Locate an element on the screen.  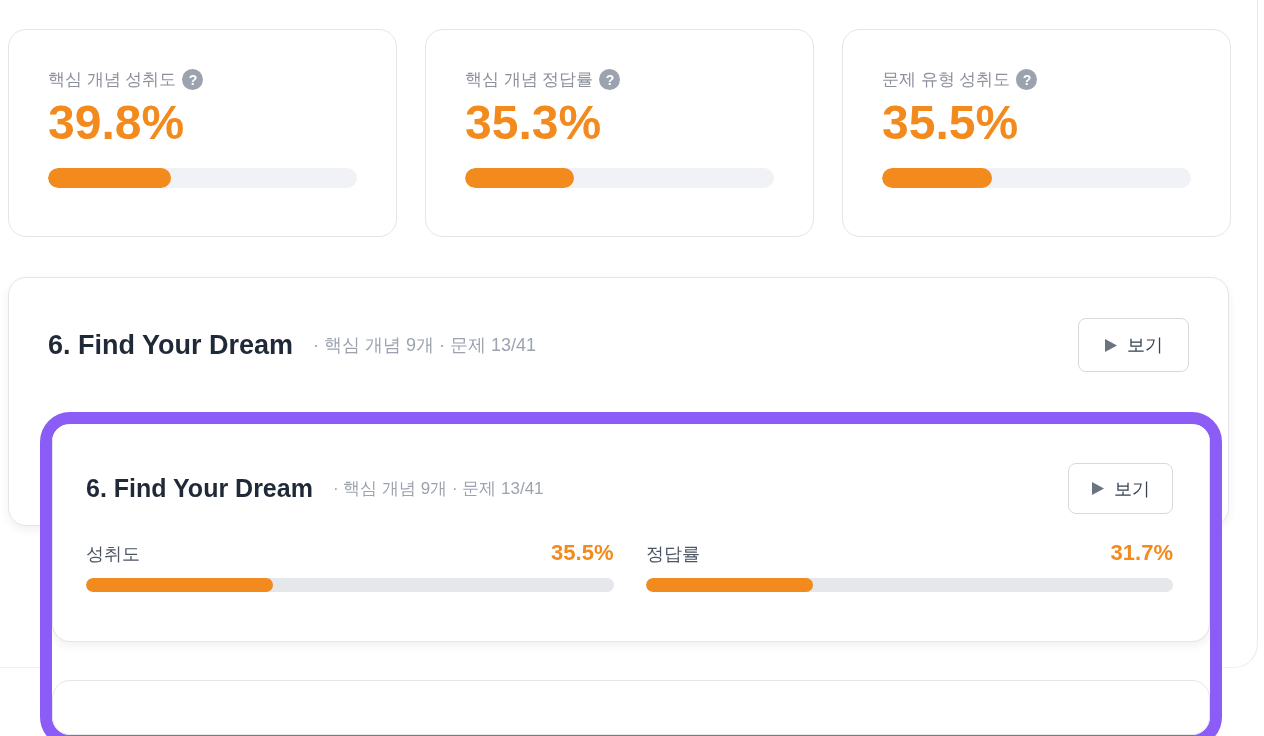
stat-value: 35.3% is located at coordinates (534, 123).